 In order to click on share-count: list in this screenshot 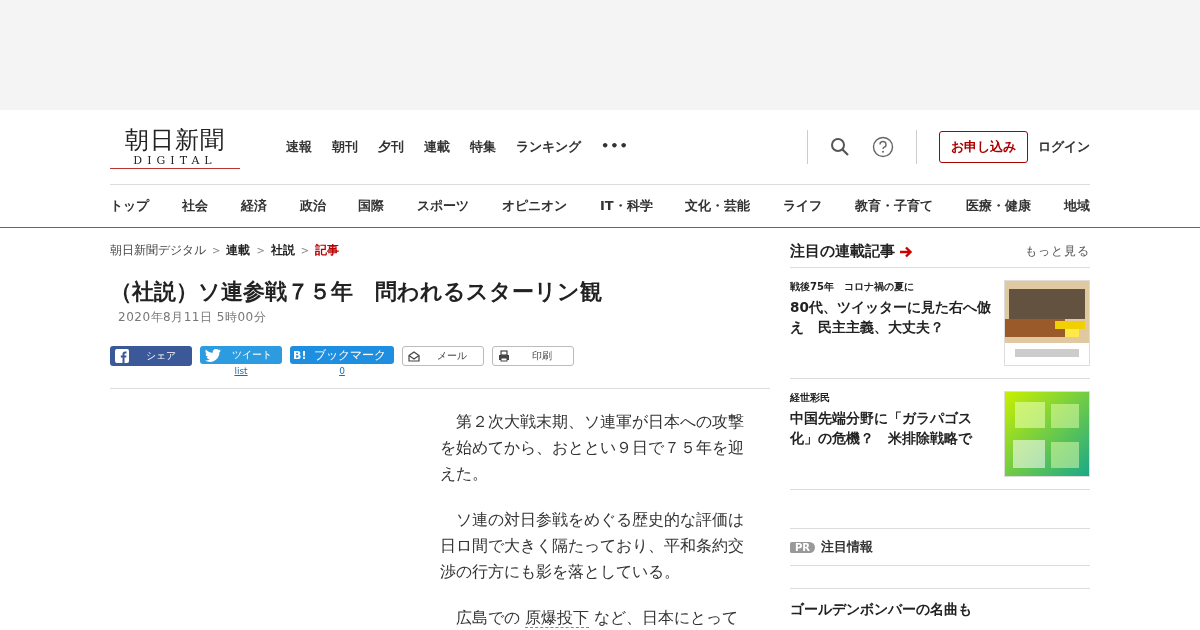, I will do `click(241, 371)`.